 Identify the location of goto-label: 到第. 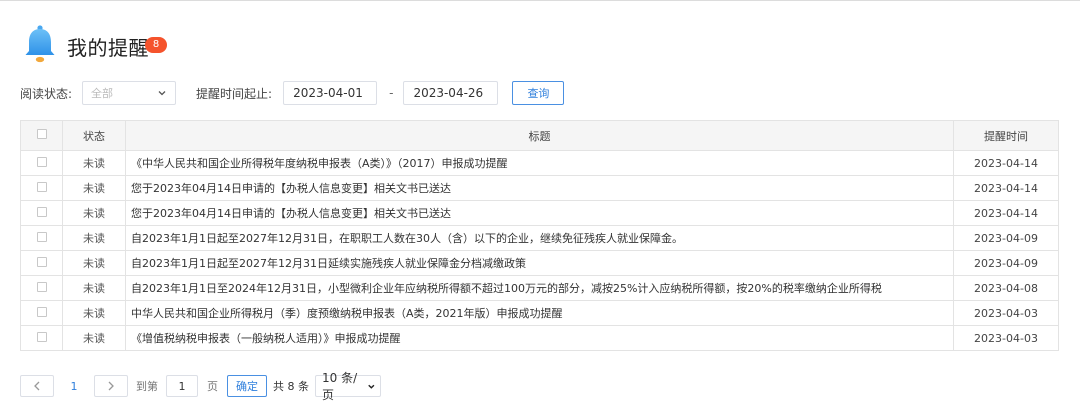
(147, 386).